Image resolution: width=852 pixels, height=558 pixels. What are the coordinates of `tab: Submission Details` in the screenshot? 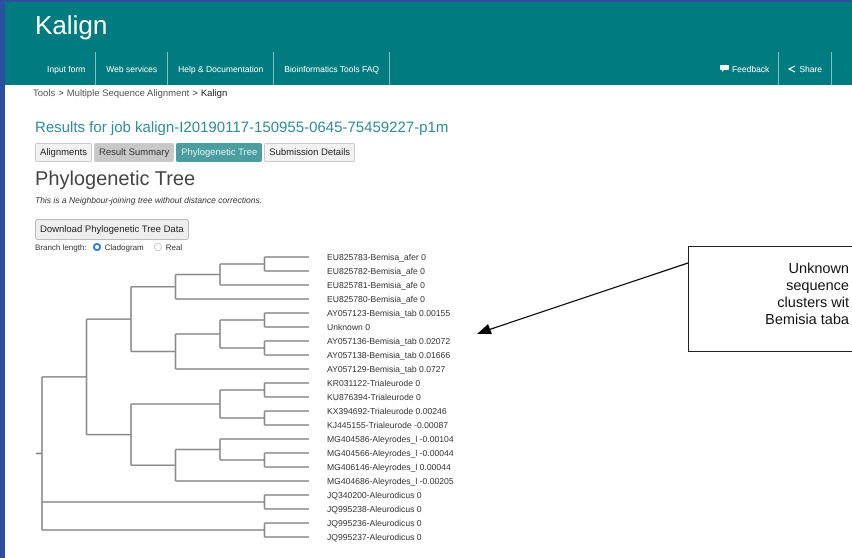 It's located at (310, 152).